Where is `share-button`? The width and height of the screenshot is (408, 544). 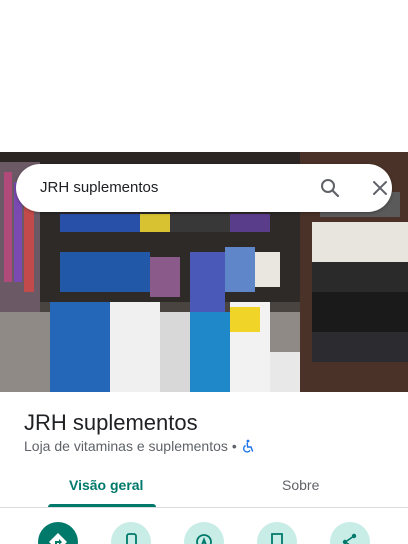 share-button is located at coordinates (350, 533).